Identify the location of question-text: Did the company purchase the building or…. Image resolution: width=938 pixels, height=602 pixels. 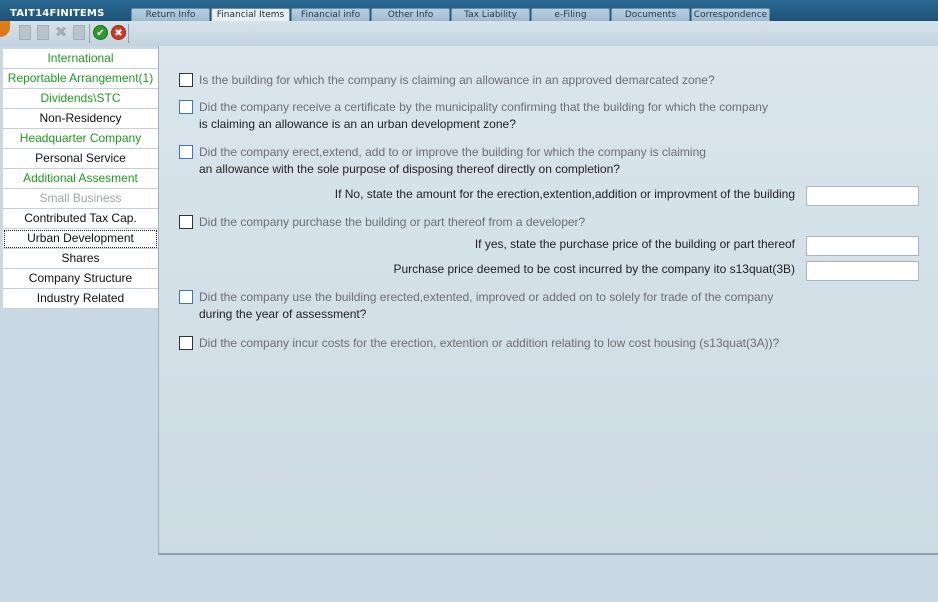
(509, 222).